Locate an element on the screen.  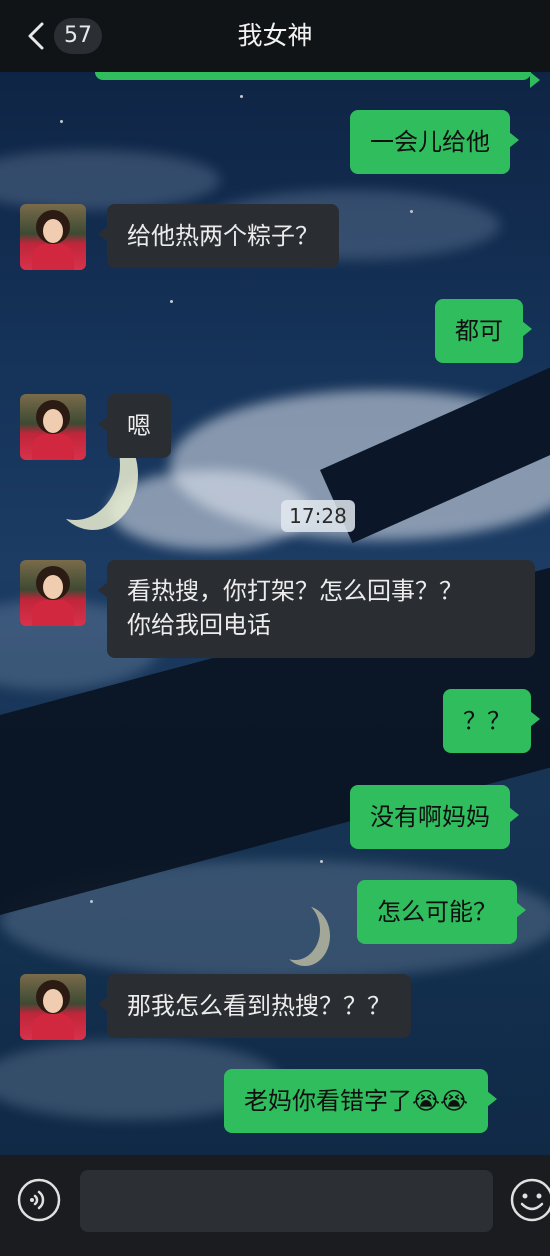
chat-title: 我女神 is located at coordinates (275, 35).